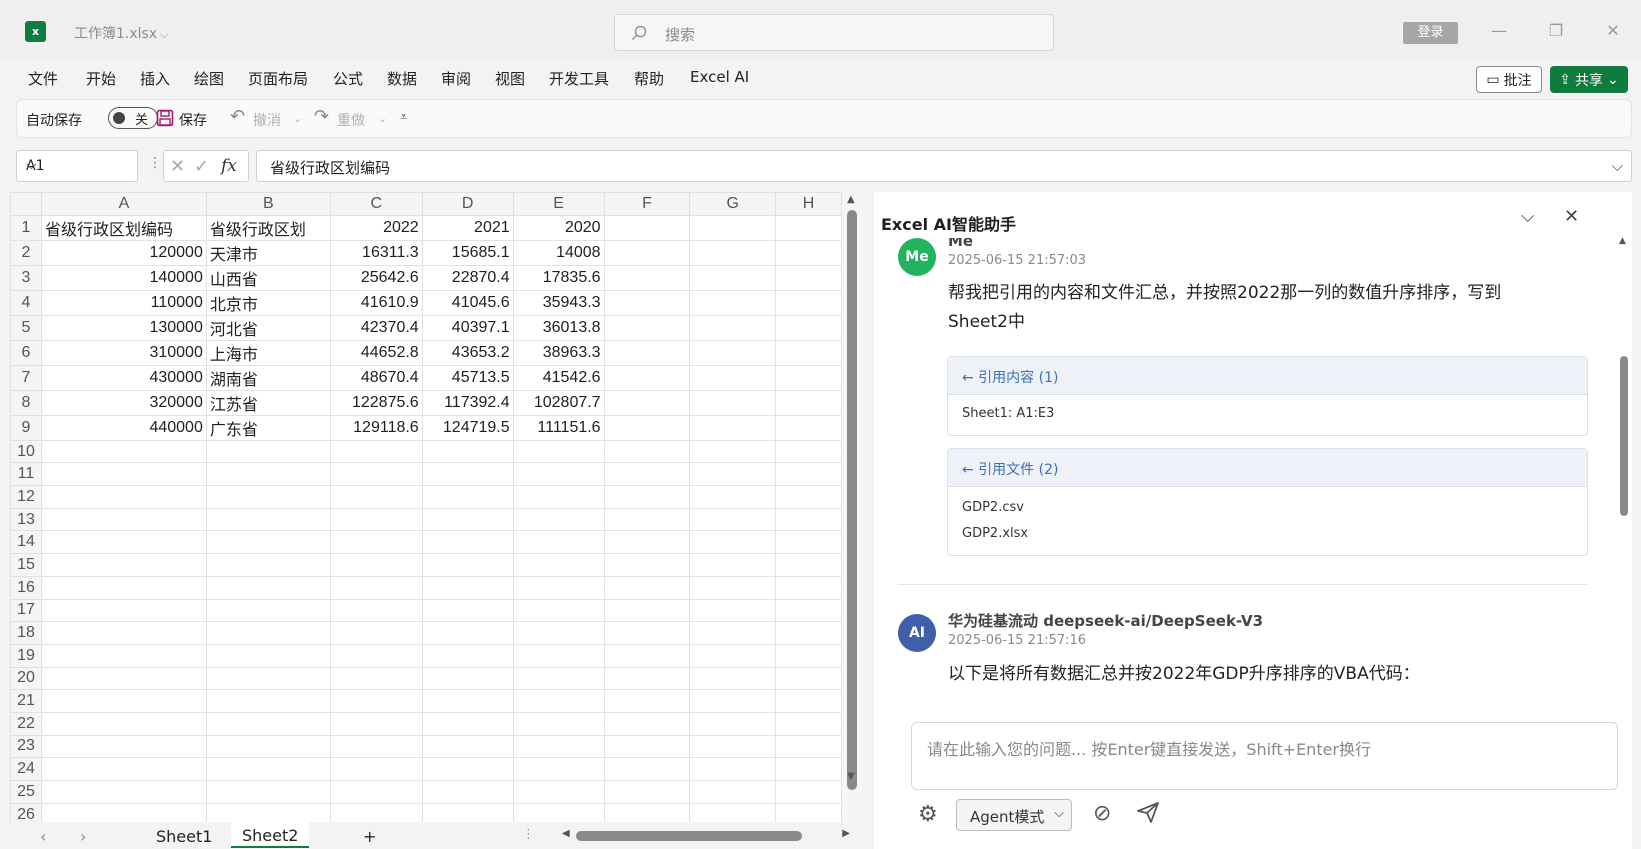  I want to click on cell: 山西省, so click(268, 277).